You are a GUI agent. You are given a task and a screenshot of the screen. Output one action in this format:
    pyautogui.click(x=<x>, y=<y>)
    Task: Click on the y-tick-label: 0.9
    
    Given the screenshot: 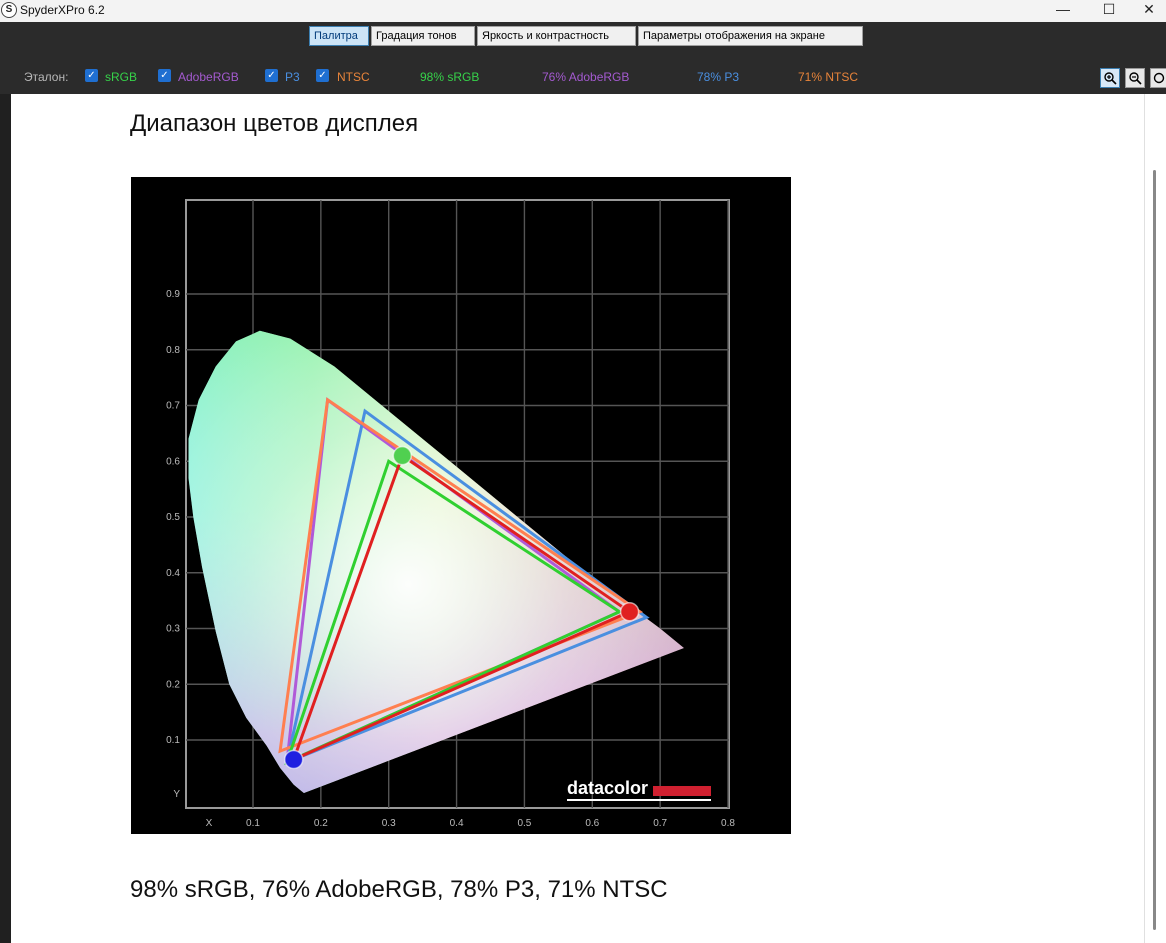 What is the action you would take?
    pyautogui.click(x=173, y=294)
    